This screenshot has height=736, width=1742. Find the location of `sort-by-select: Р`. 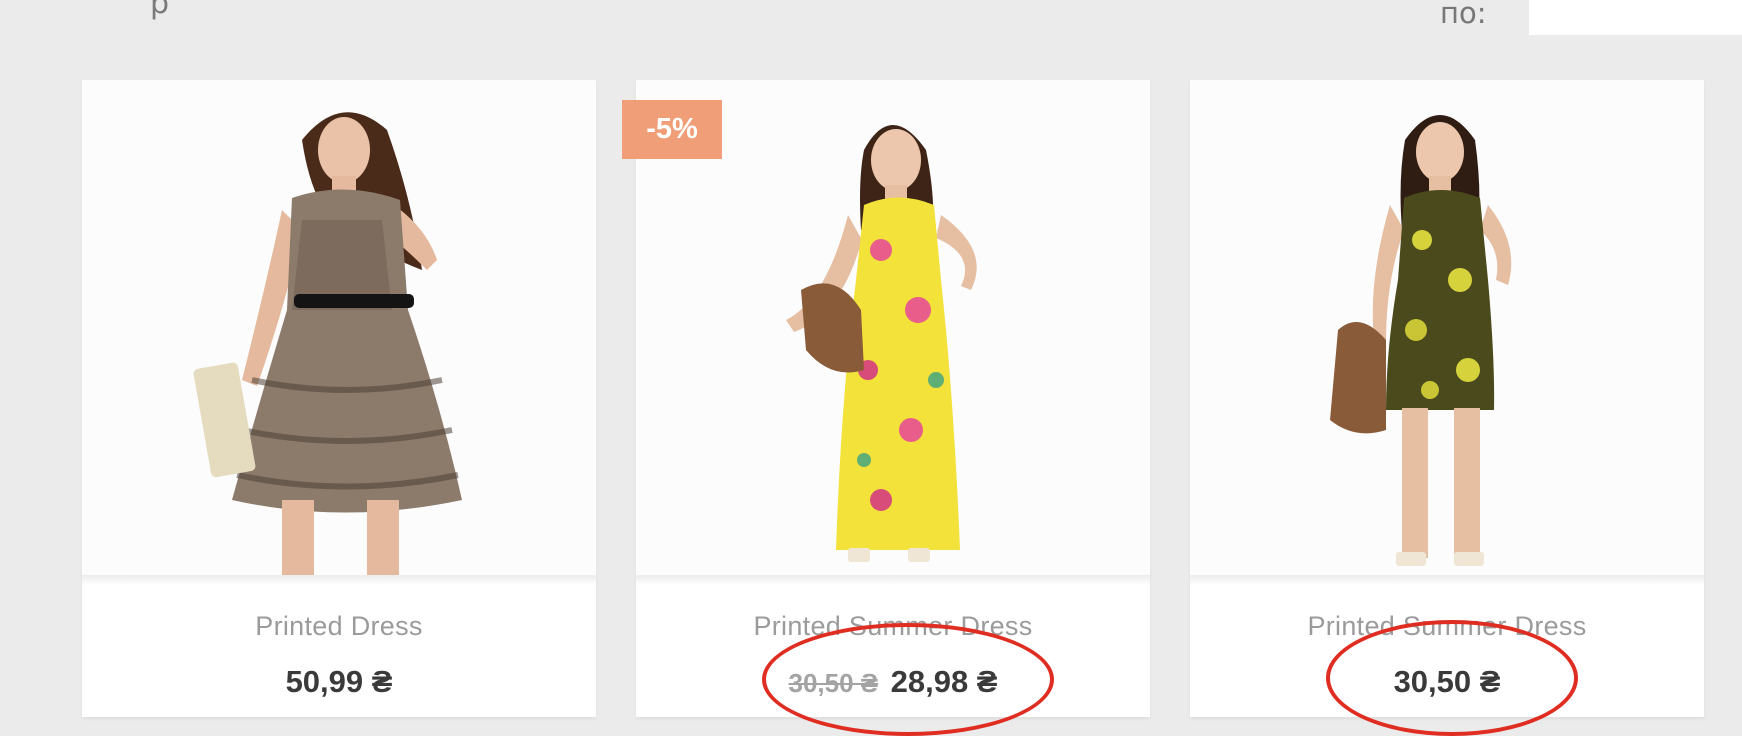

sort-by-select: Р is located at coordinates (1635, 17).